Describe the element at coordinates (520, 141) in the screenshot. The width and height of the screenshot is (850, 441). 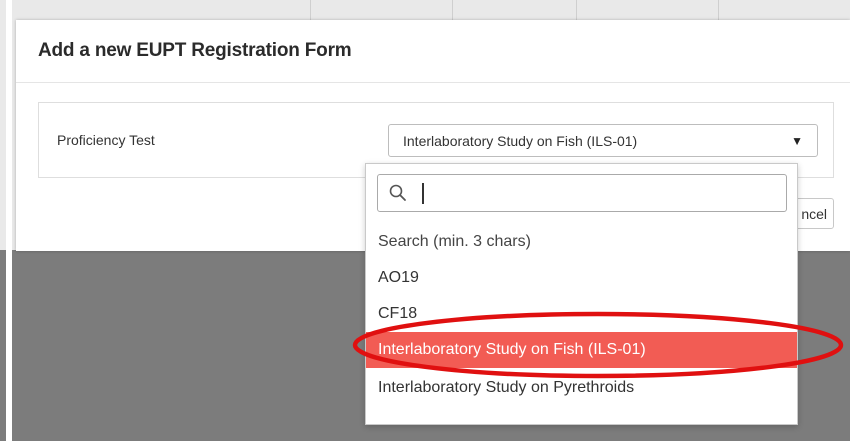
I see `selected-value: Interlaboratory Study on Fish (ILS-01)` at that location.